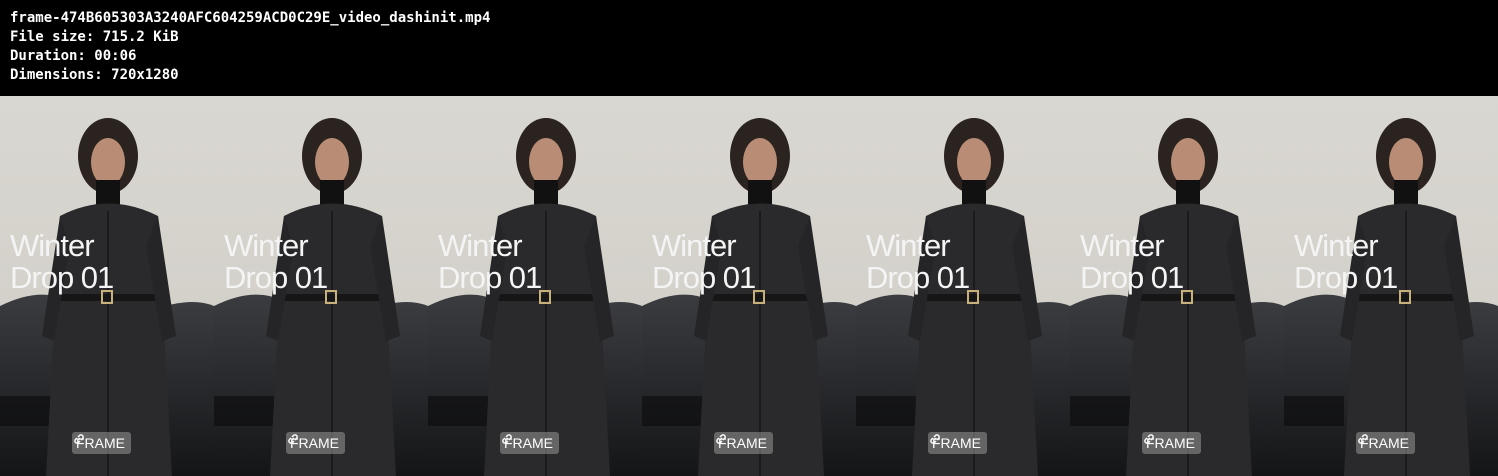 The image size is (1498, 476). Describe the element at coordinates (73, 56) in the screenshot. I see `duration-text: Duration: 00:06` at that location.